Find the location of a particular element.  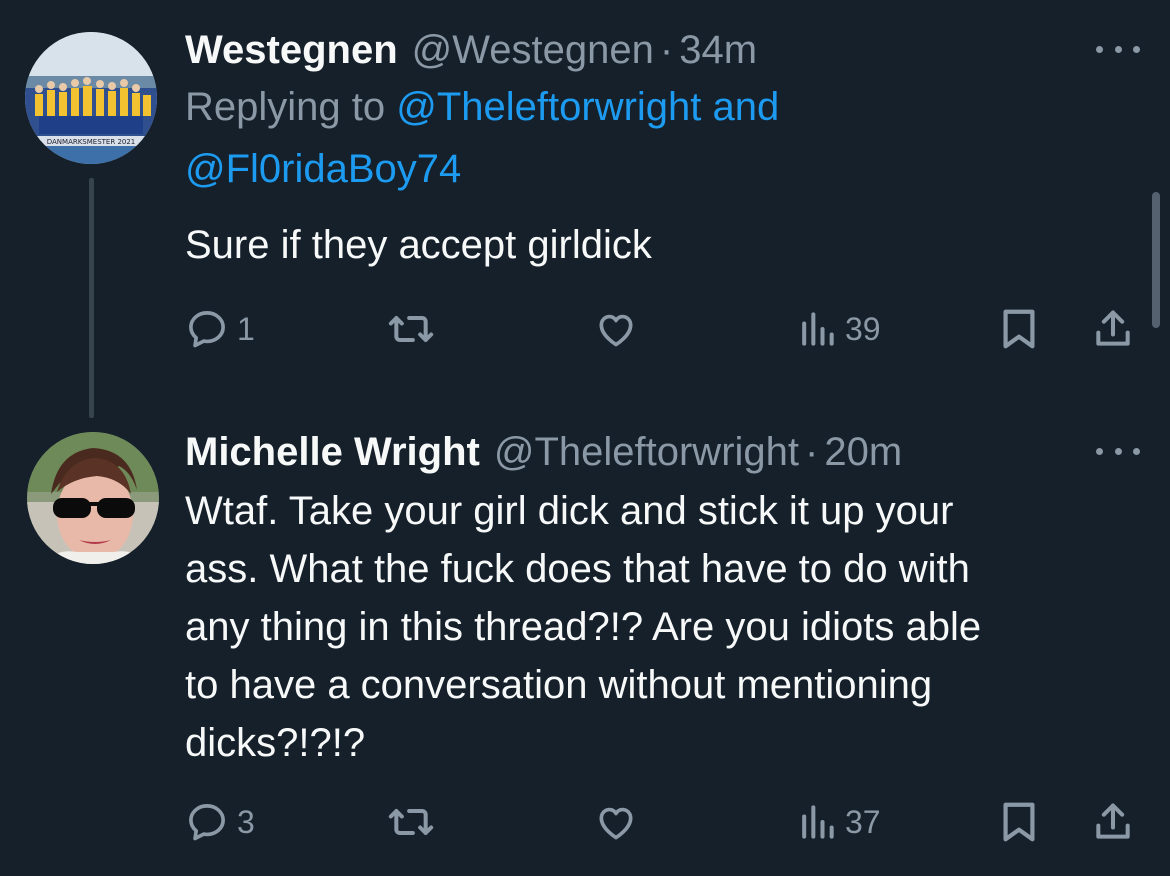

tweet-text-line: dicks?!?!? is located at coordinates (275, 743).